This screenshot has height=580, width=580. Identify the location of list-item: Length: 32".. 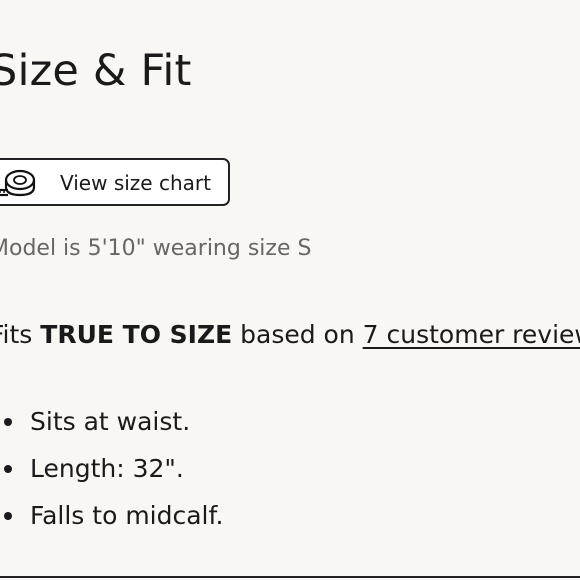
(111, 468).